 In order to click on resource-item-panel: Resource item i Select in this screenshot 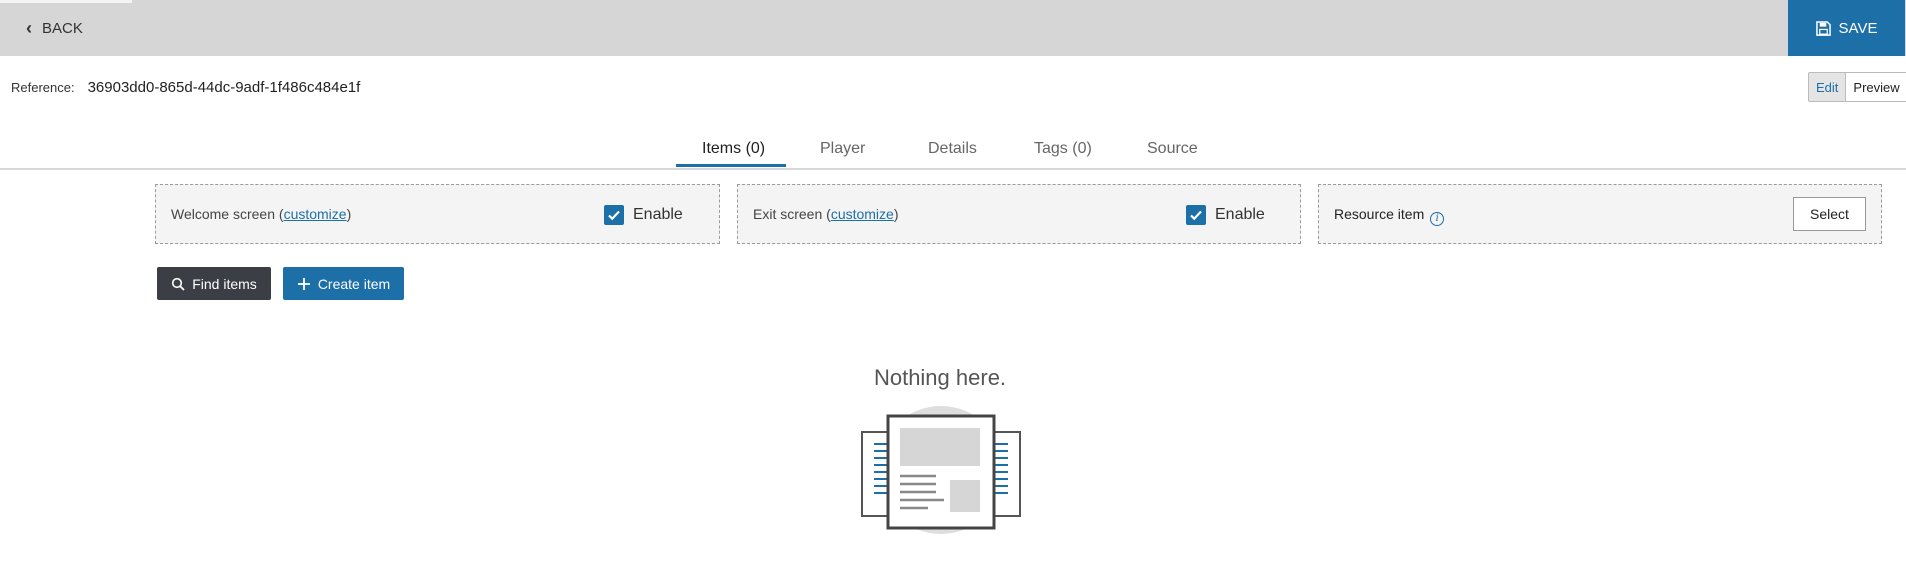, I will do `click(1600, 214)`.